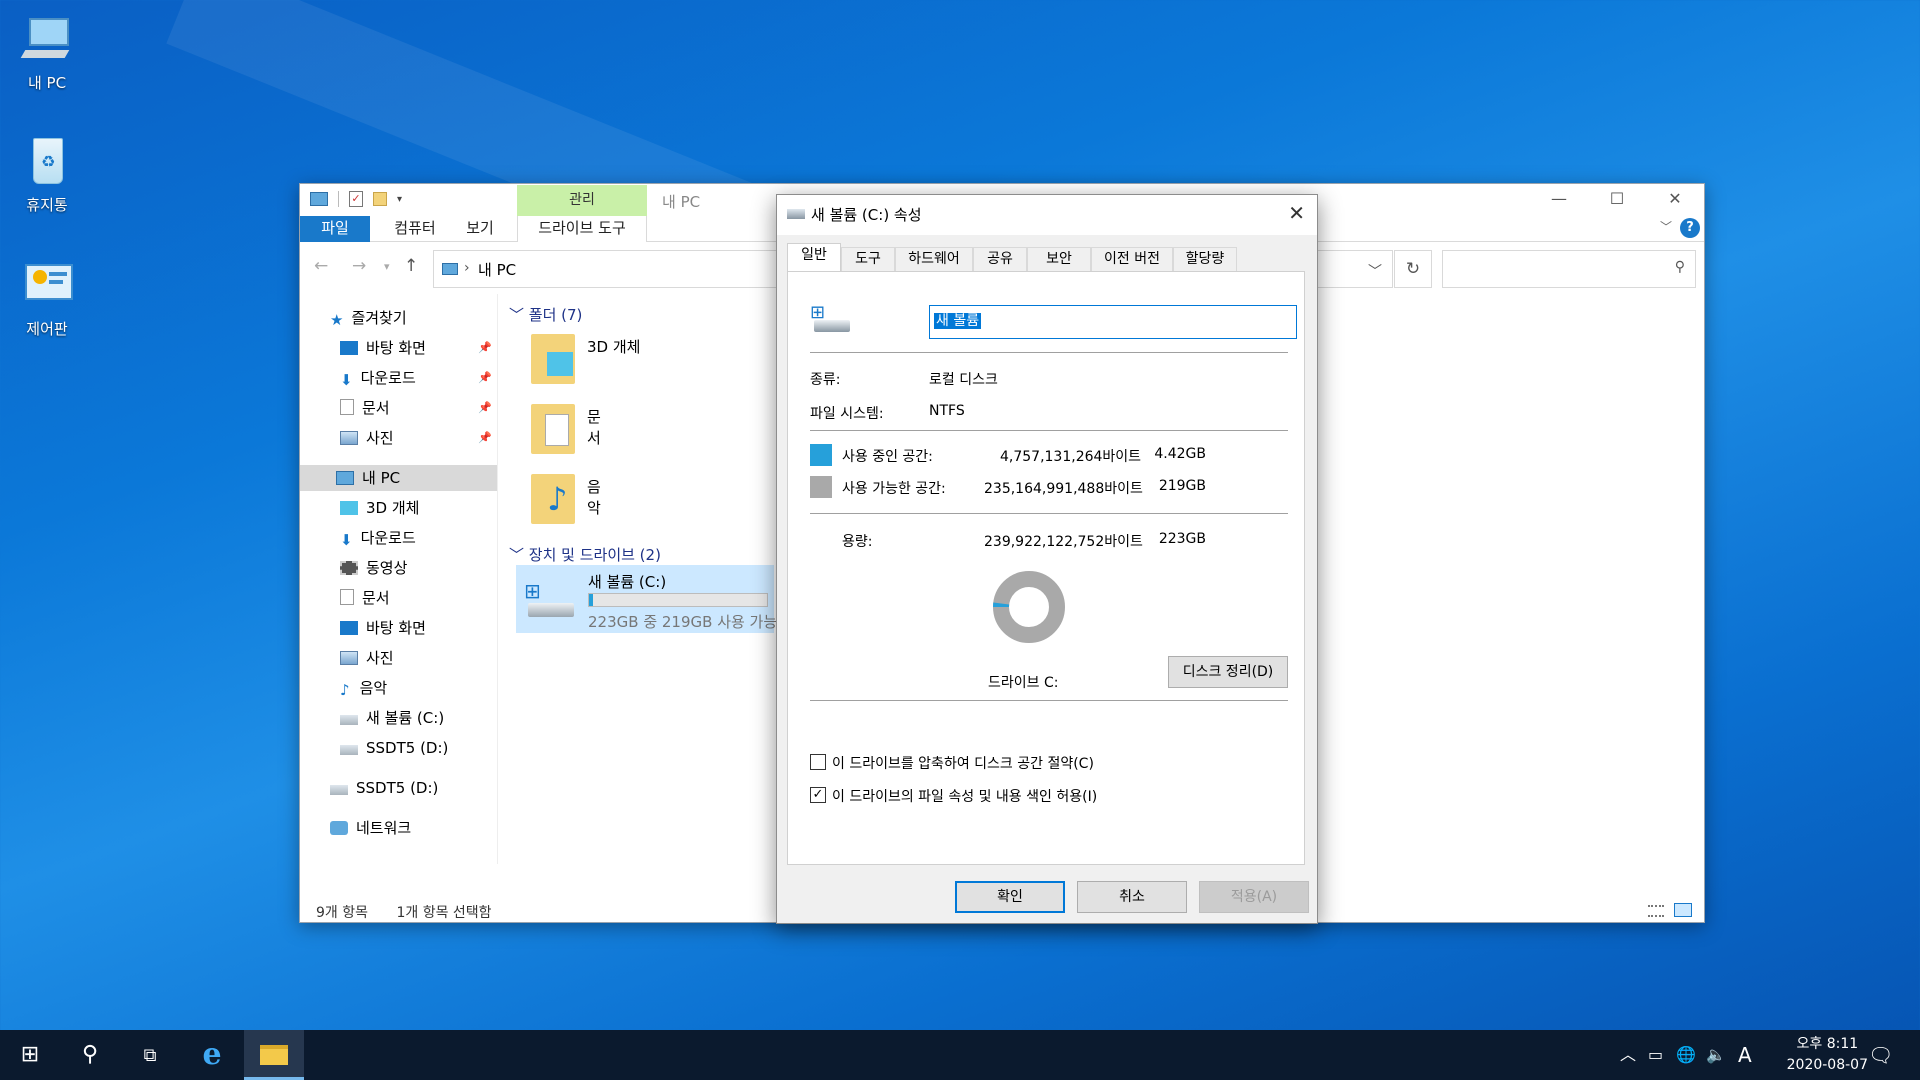  What do you see at coordinates (349, 628) in the screenshot?
I see `desktop-icon` at bounding box center [349, 628].